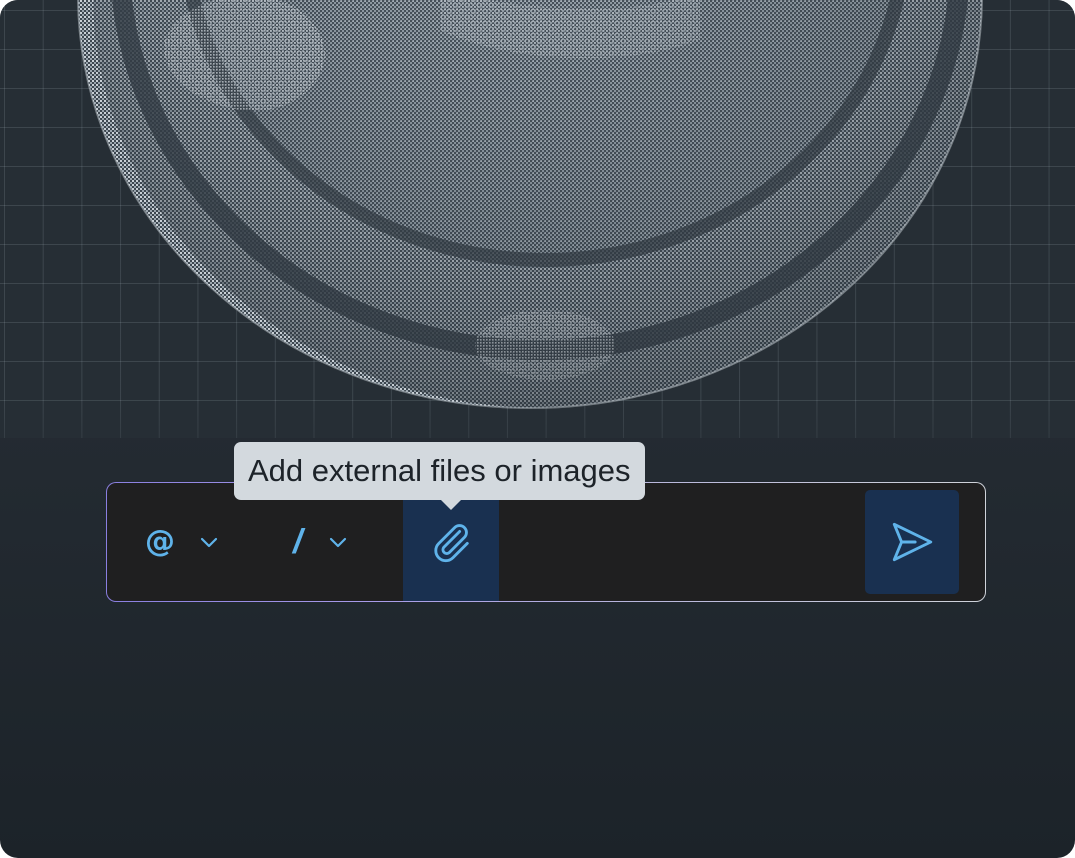 This screenshot has height=858, width=1075. What do you see at coordinates (298, 542) in the screenshot?
I see `command-trigger: /` at bounding box center [298, 542].